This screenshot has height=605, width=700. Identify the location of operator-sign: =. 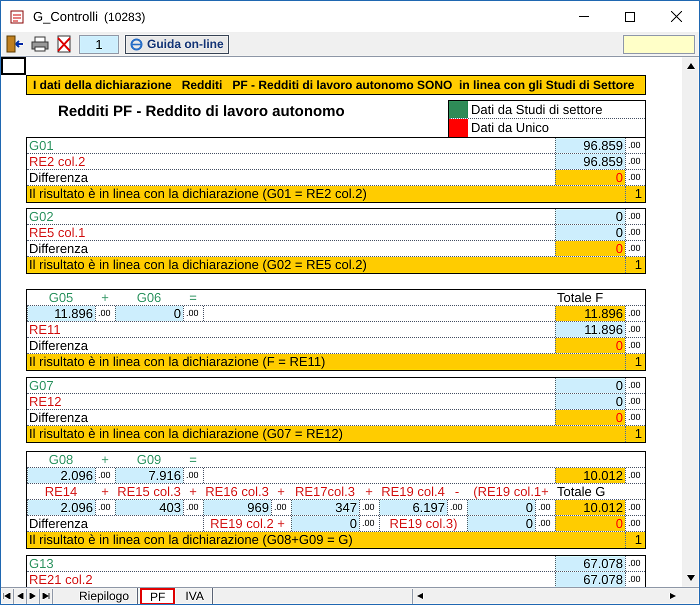
(193, 297).